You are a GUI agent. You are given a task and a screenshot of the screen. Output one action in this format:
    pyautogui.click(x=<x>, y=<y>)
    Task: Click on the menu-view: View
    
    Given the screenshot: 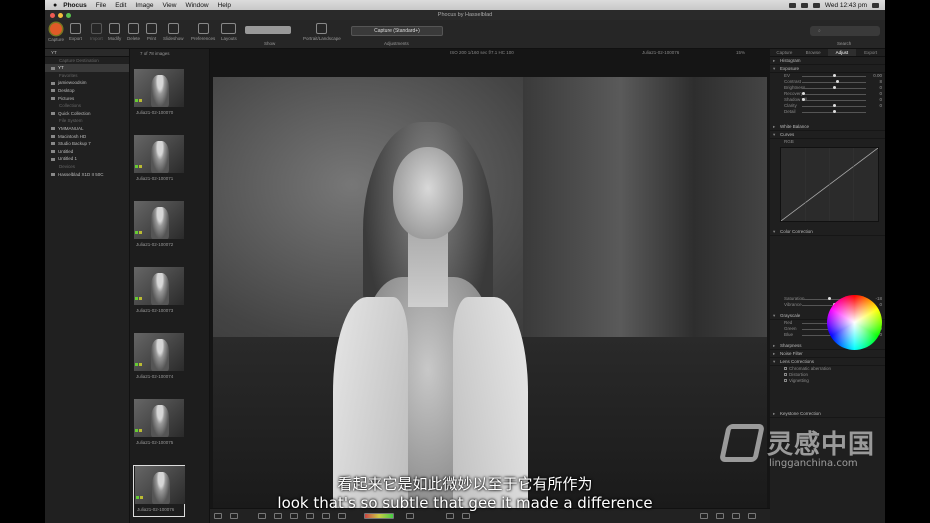 What is the action you would take?
    pyautogui.click(x=169, y=5)
    